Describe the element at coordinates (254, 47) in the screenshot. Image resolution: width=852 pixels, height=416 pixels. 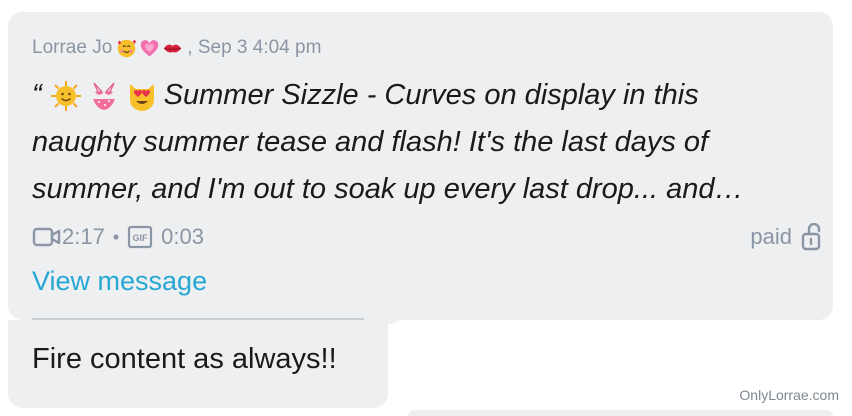
I see `message-timestamp: , Sep 3 4:04 pm` at that location.